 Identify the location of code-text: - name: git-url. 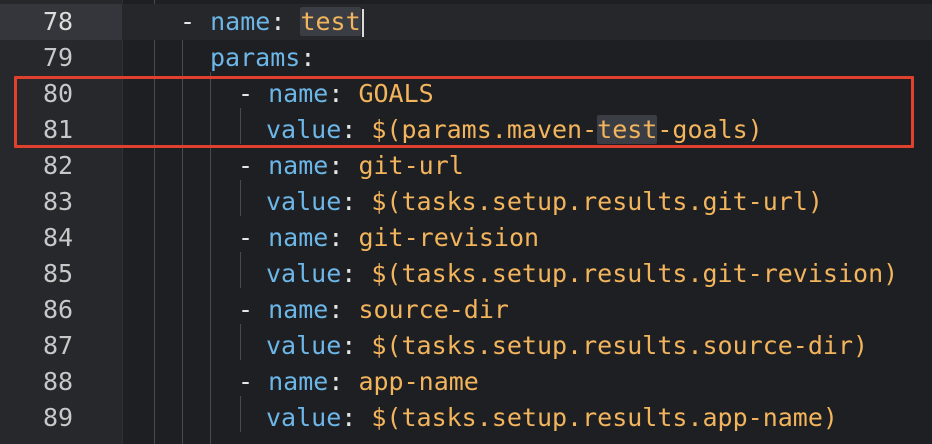
(351, 166).